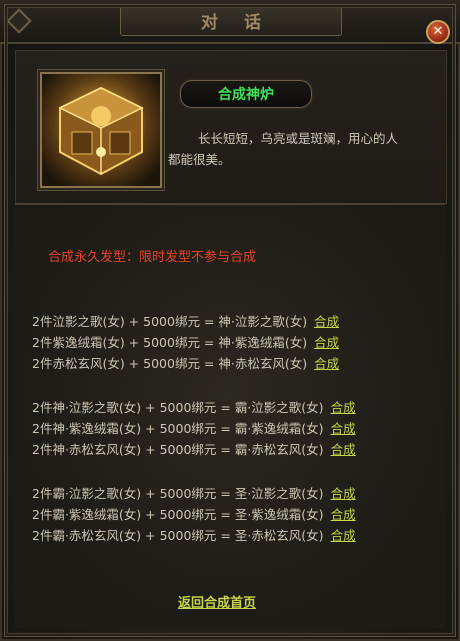 The width and height of the screenshot is (460, 641). I want to click on recipe-row: 2件神·赤松玄风(女) + 5000绑元 = 霸·赤松玄风(女) 合成, so click(194, 448).